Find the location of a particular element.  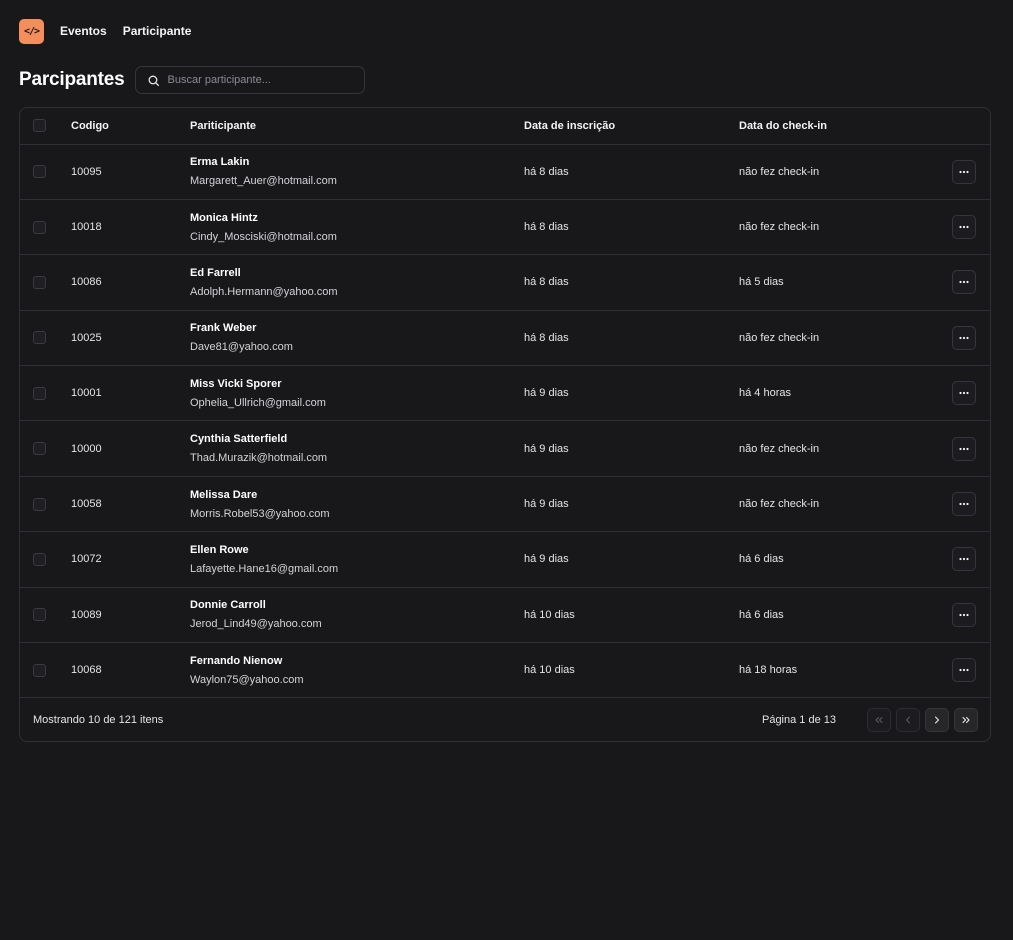

participant-email: Waylon75@yahoo.com is located at coordinates (247, 679).